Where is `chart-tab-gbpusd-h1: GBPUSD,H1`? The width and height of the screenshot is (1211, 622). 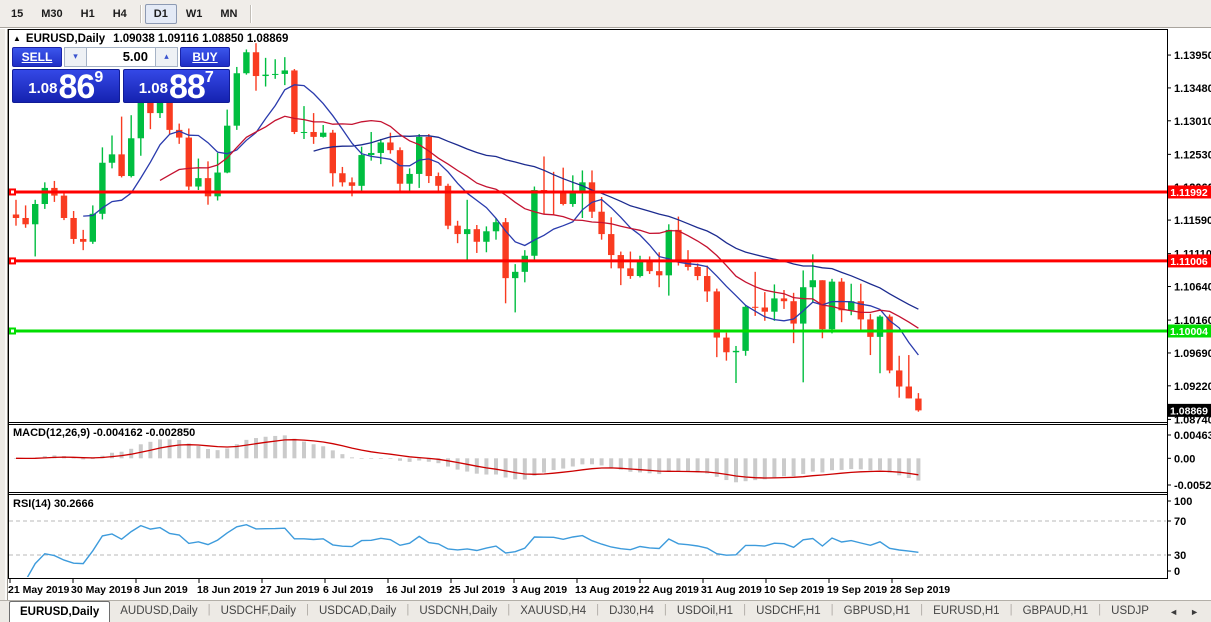 chart-tab-gbpusd-h1: GBPUSD,H1 is located at coordinates (877, 611).